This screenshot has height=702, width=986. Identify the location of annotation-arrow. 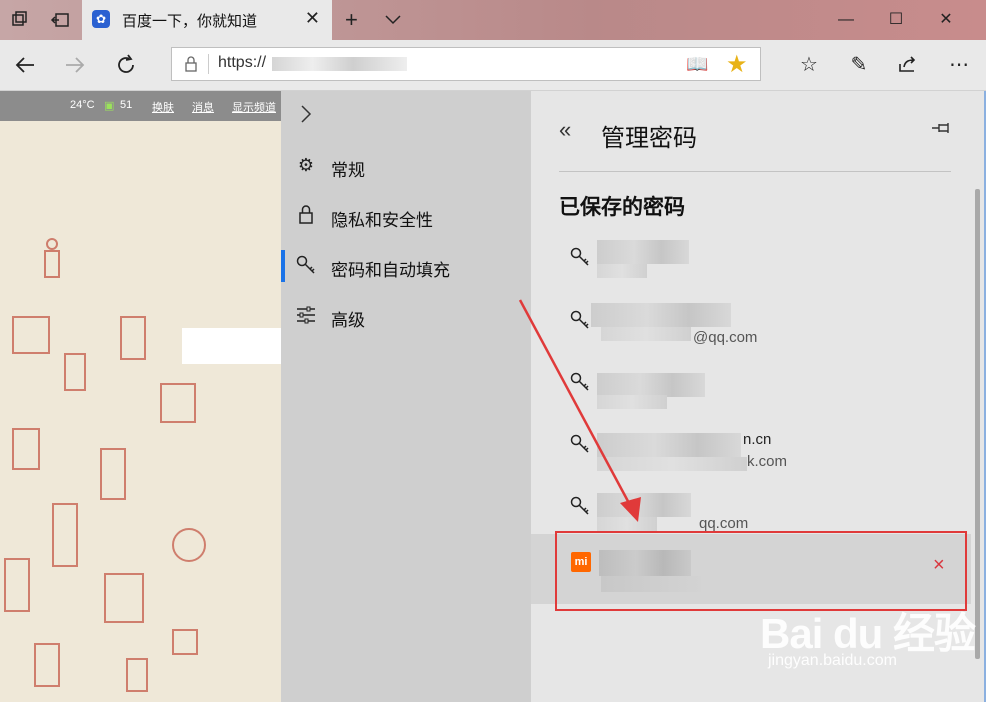
(579, 410).